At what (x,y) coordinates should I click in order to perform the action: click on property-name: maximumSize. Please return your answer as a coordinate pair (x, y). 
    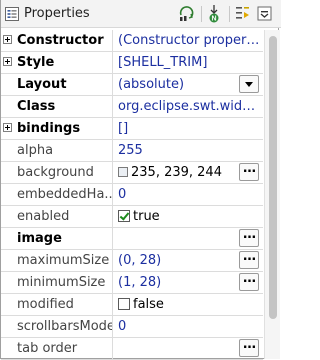
    Looking at the image, I should click on (63, 260).